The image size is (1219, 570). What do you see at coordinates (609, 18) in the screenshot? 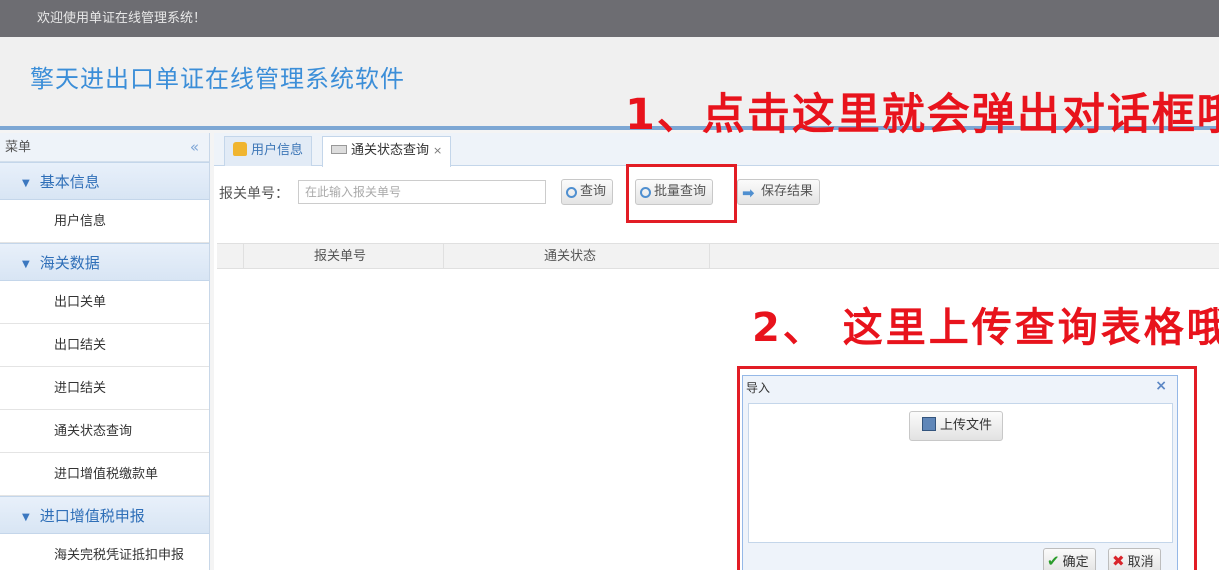
I see `top-bar: 欢迎使用单证在线管理系统！` at bounding box center [609, 18].